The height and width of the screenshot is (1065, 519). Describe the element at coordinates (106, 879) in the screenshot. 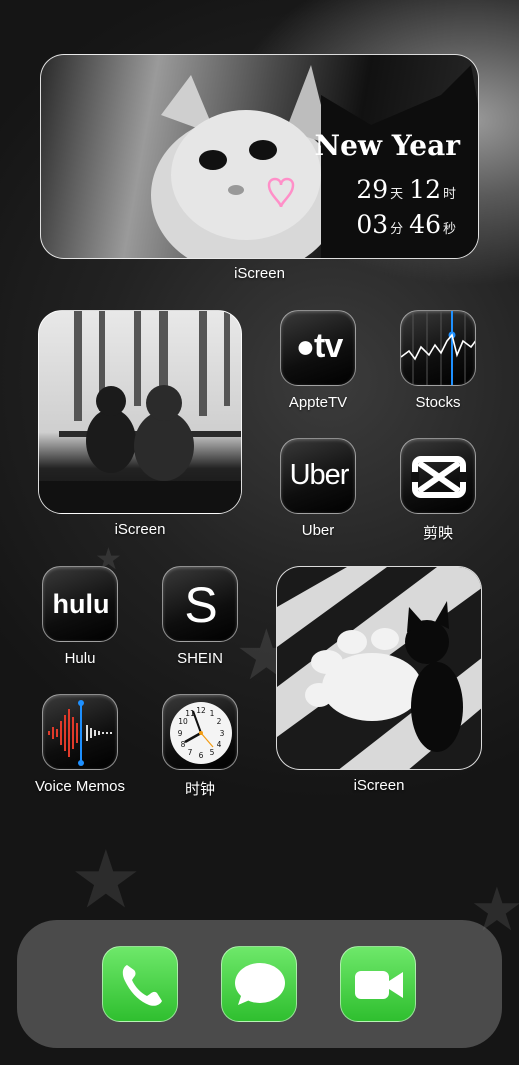

I see `background-star: ★` at that location.